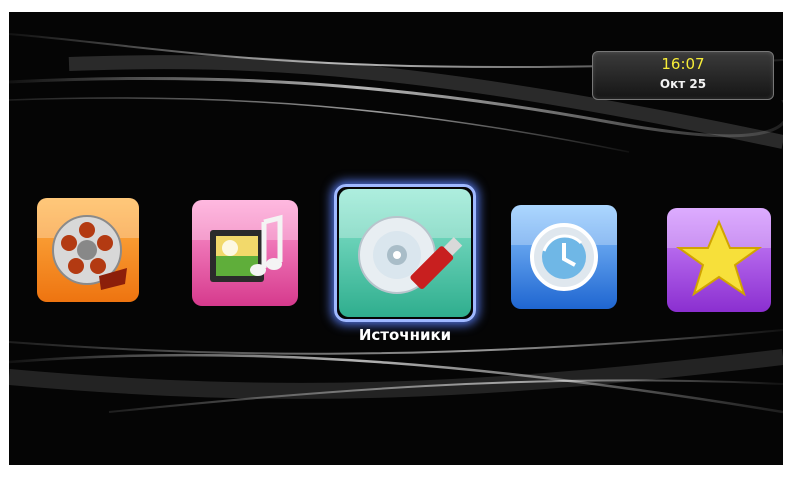  I want to click on clock-time: 16:07, so click(683, 64).